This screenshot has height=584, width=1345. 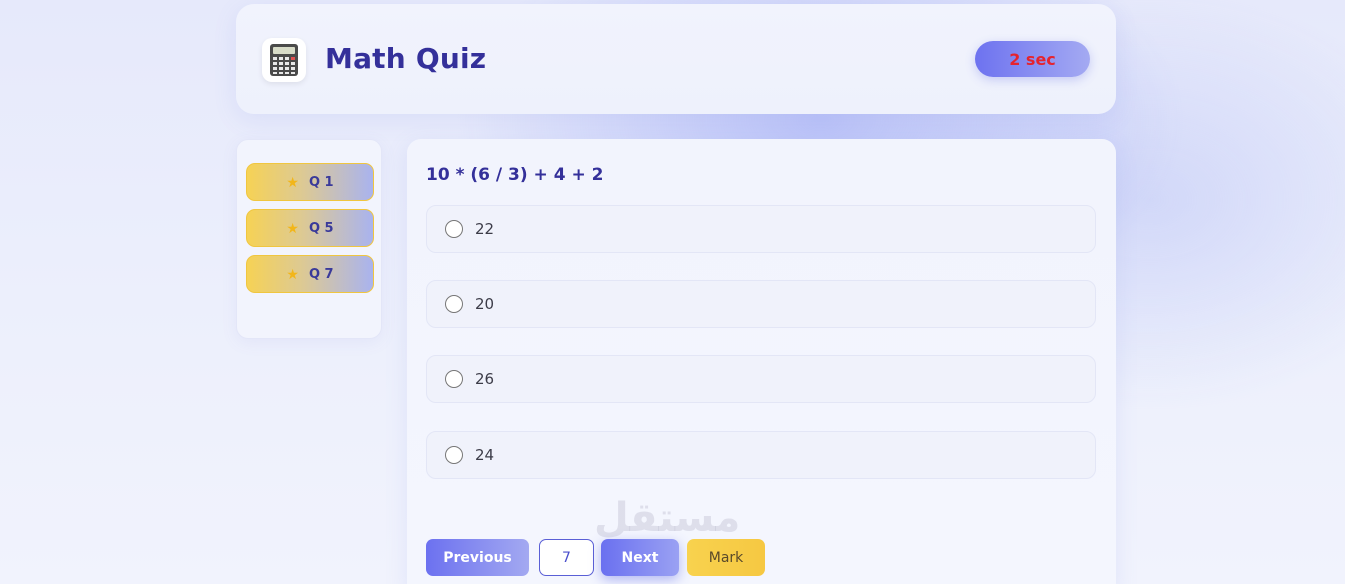 I want to click on marked-question-item: ★ Q 5, so click(x=310, y=228).